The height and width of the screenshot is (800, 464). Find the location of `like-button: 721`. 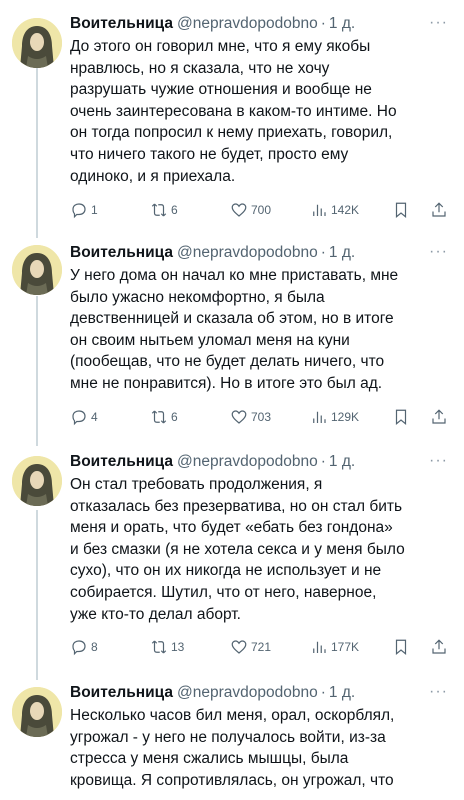

like-button: 721 is located at coordinates (250, 647).